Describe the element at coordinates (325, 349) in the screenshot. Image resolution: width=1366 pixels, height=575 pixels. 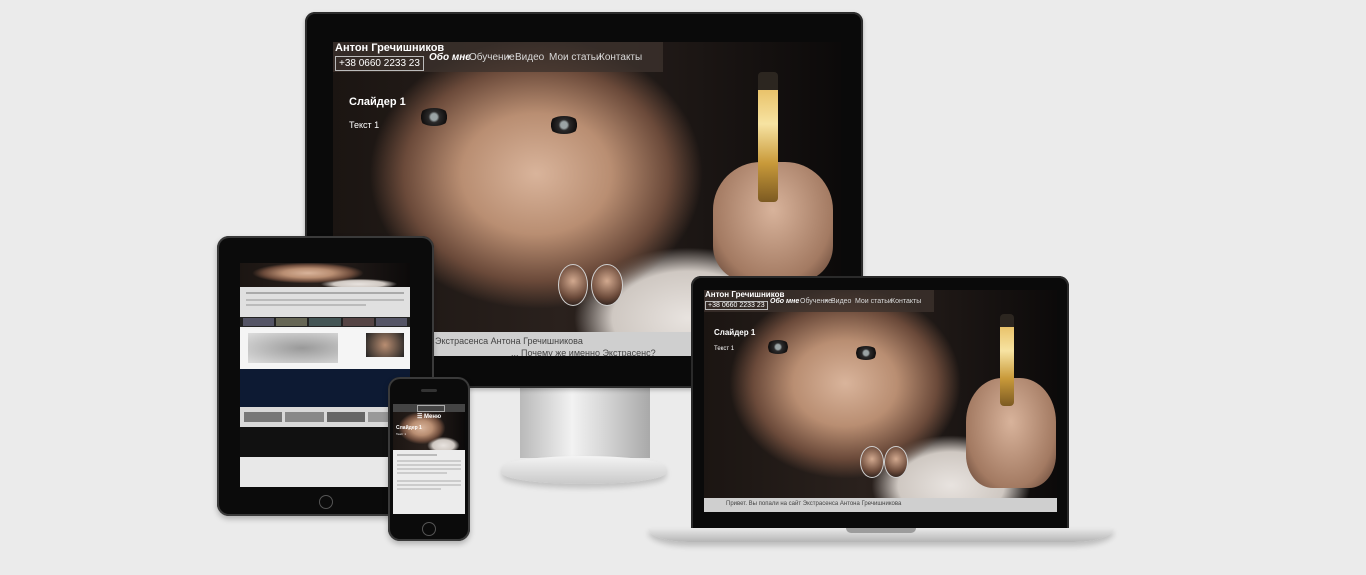
I see `tablet-article` at that location.